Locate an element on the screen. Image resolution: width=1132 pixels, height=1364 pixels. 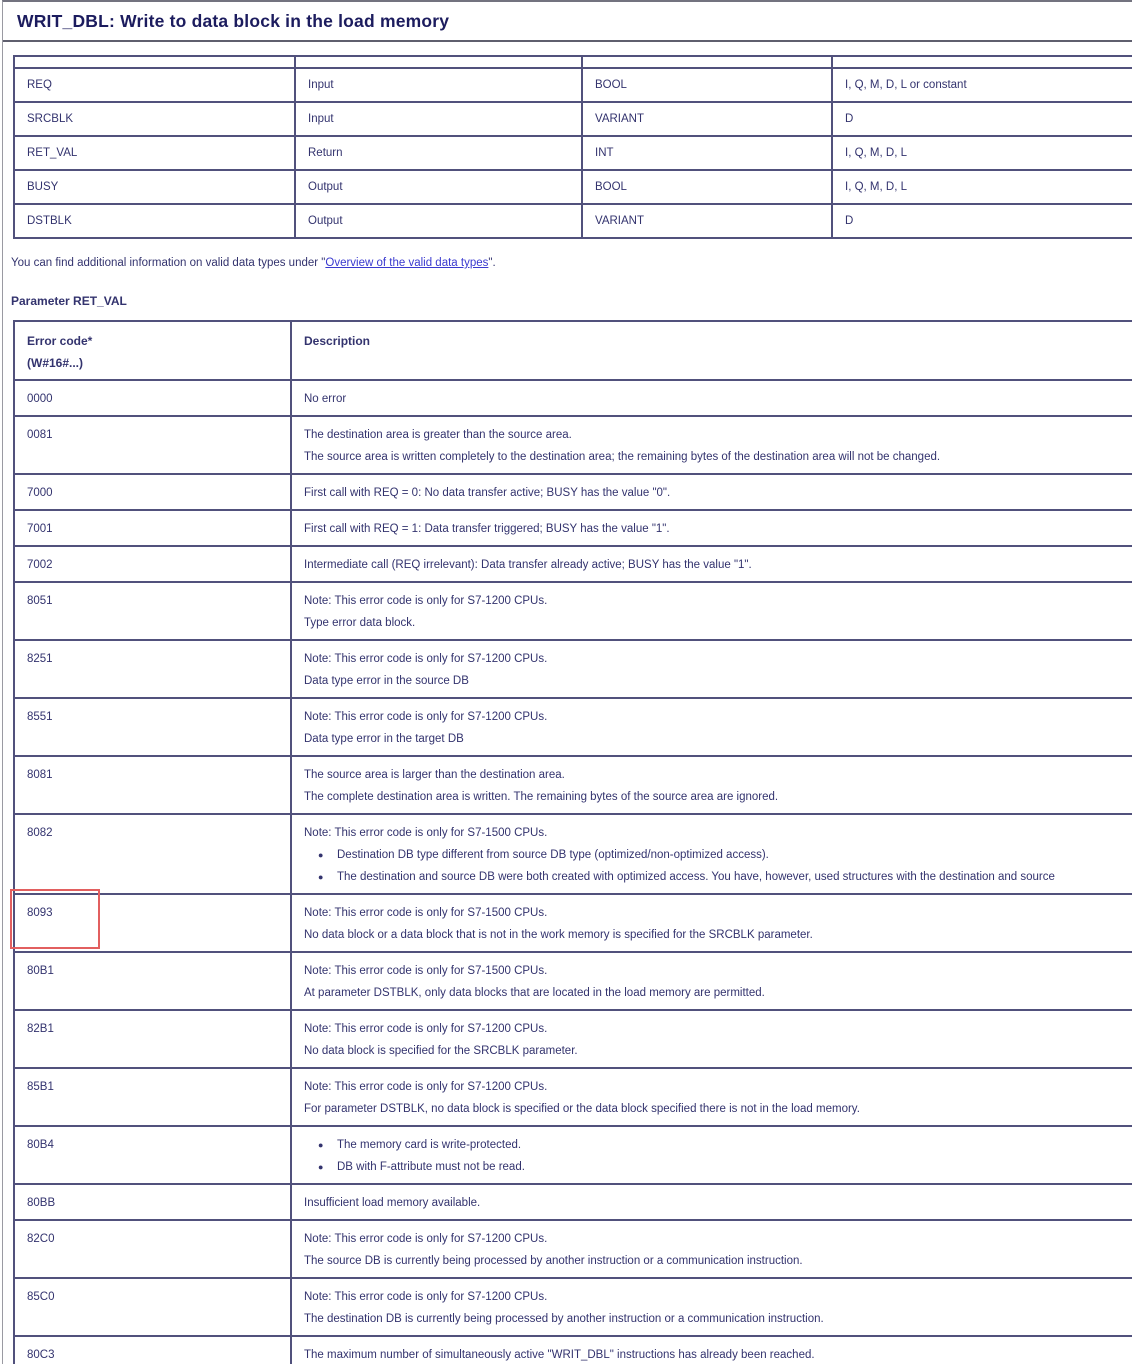
data-types-link: Overview of the valid data types is located at coordinates (406, 263).